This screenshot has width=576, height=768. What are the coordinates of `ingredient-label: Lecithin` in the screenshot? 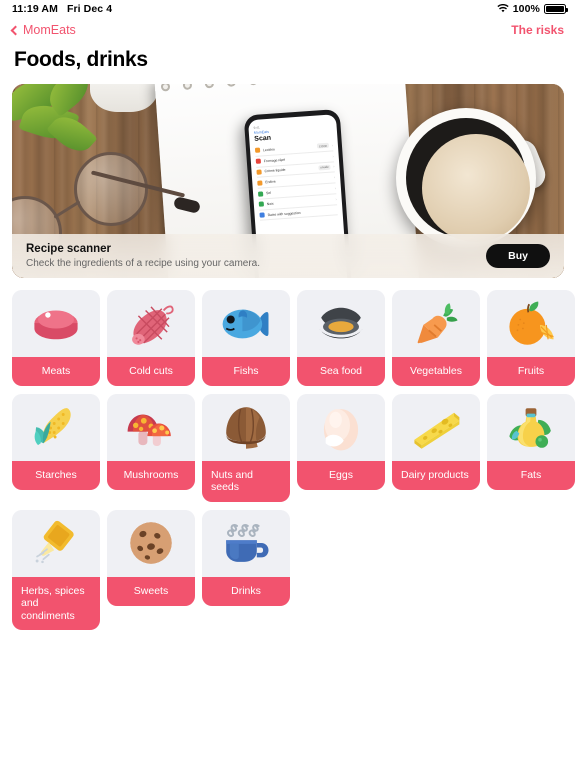 It's located at (268, 150).